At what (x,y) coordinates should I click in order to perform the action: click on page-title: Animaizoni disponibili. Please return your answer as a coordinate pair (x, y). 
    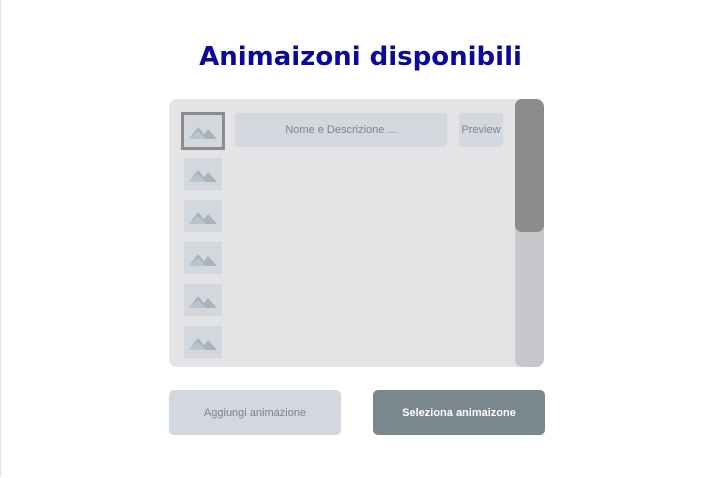
    Looking at the image, I should click on (360, 57).